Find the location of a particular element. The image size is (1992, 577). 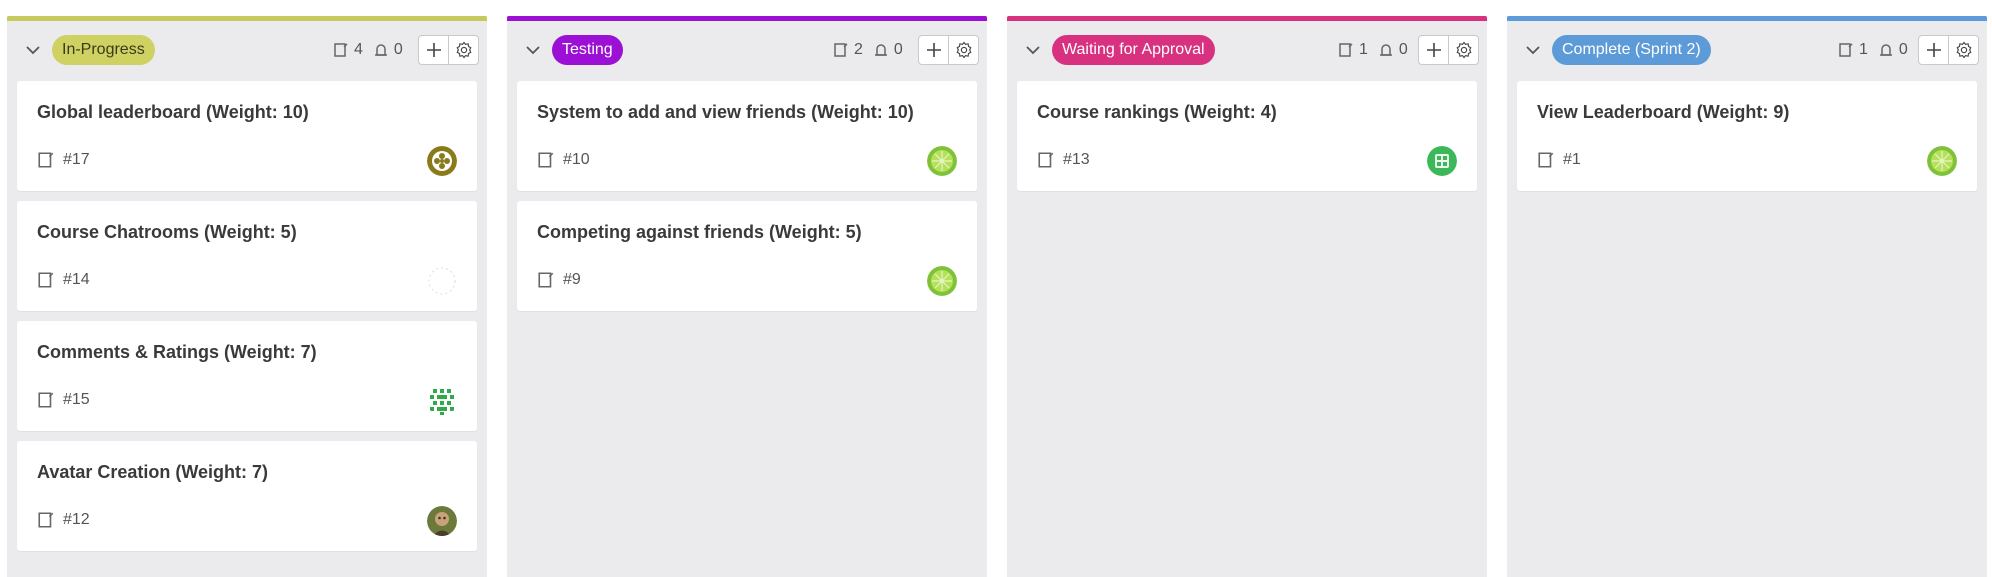

card-meta: #15 is located at coordinates (63, 400).